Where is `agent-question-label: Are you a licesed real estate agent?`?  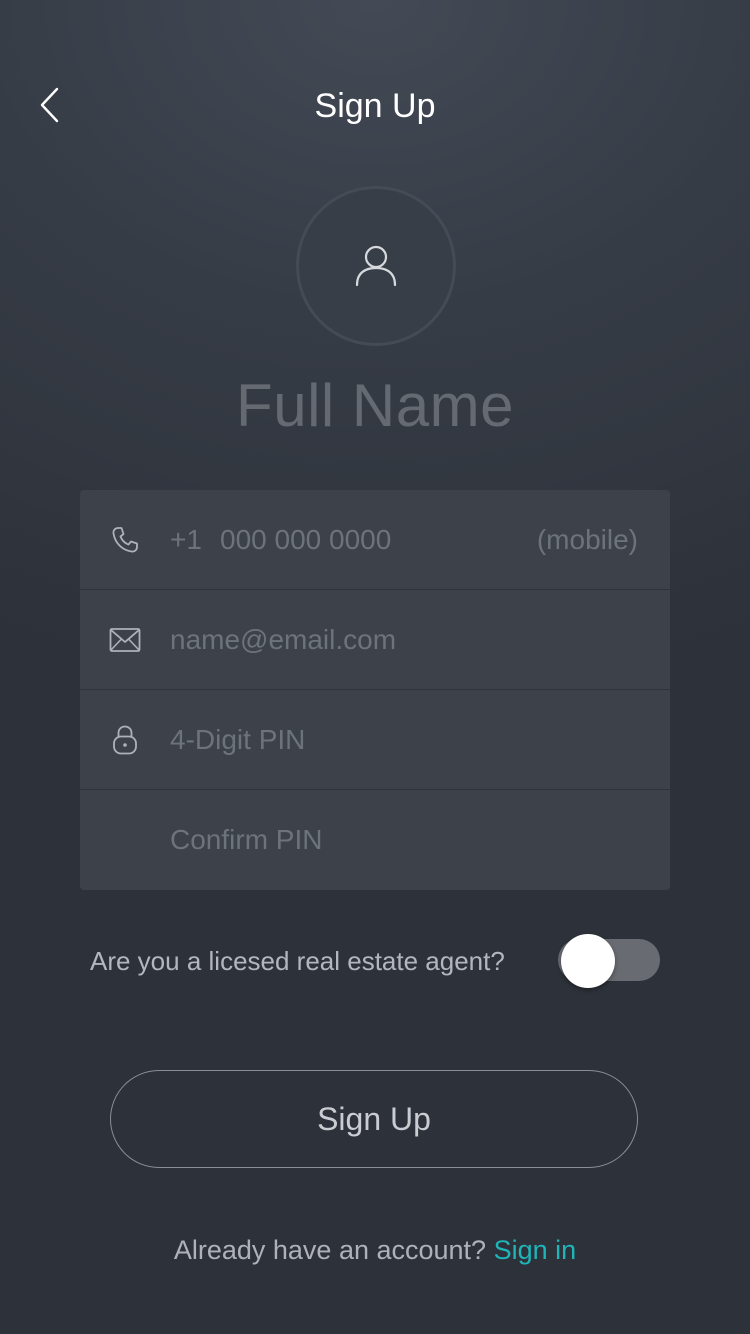
agent-question-label: Are you a licesed real estate agent? is located at coordinates (297, 961).